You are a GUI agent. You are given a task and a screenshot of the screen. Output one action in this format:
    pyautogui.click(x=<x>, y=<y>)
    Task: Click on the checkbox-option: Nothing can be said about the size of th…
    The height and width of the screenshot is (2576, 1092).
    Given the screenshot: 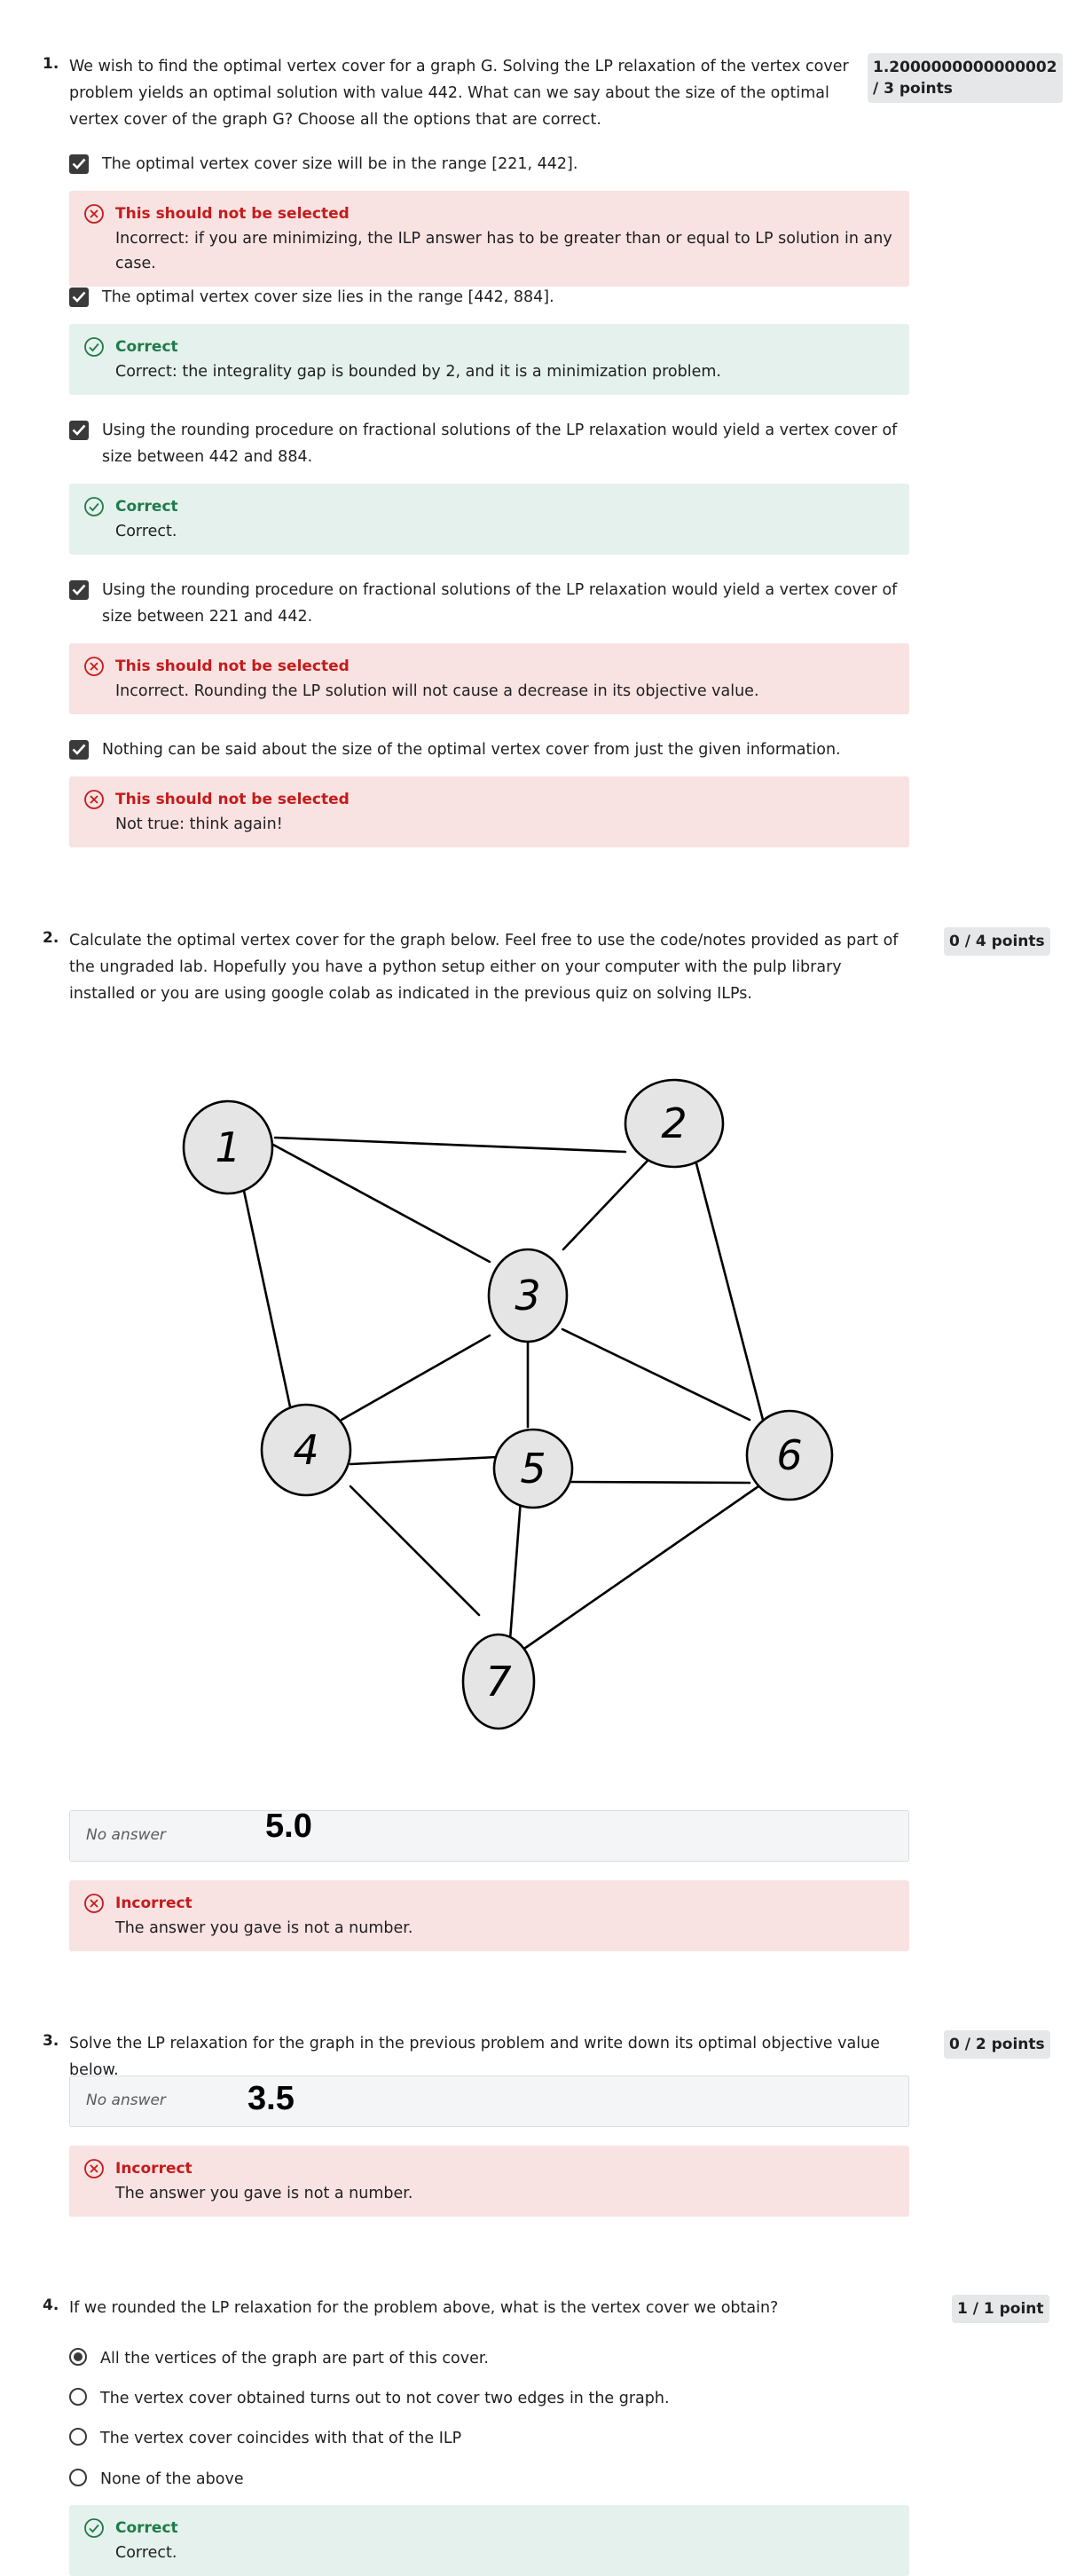 What is the action you would take?
    pyautogui.click(x=455, y=750)
    